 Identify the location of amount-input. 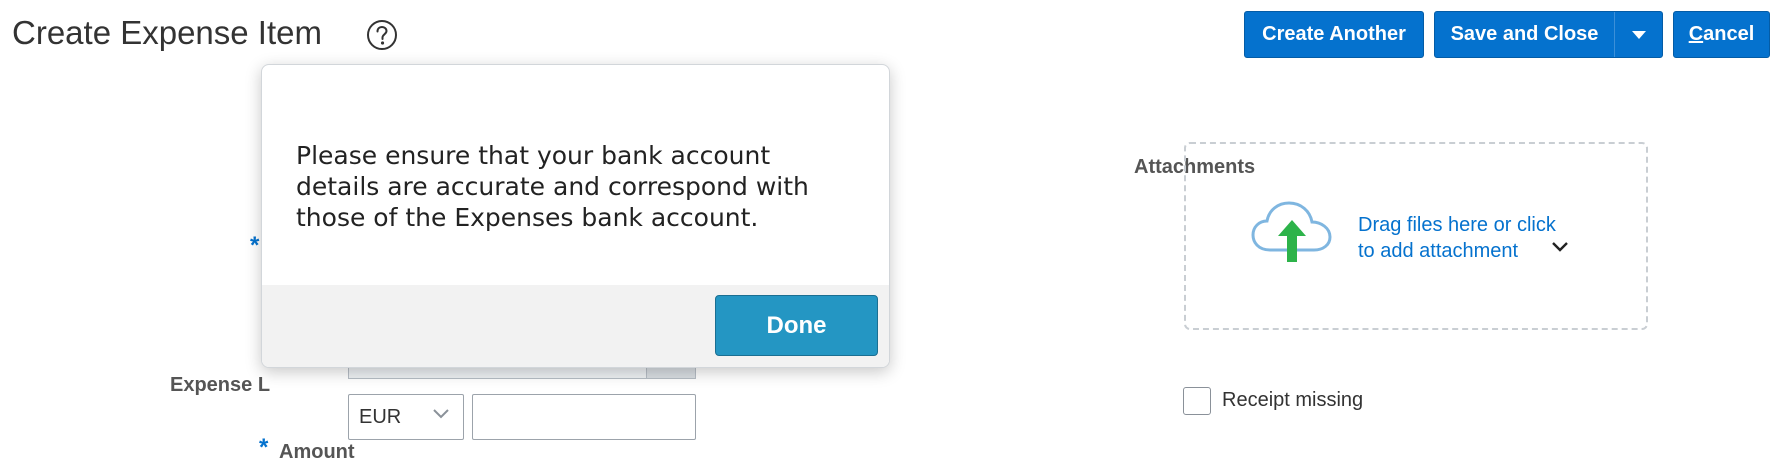
(584, 417).